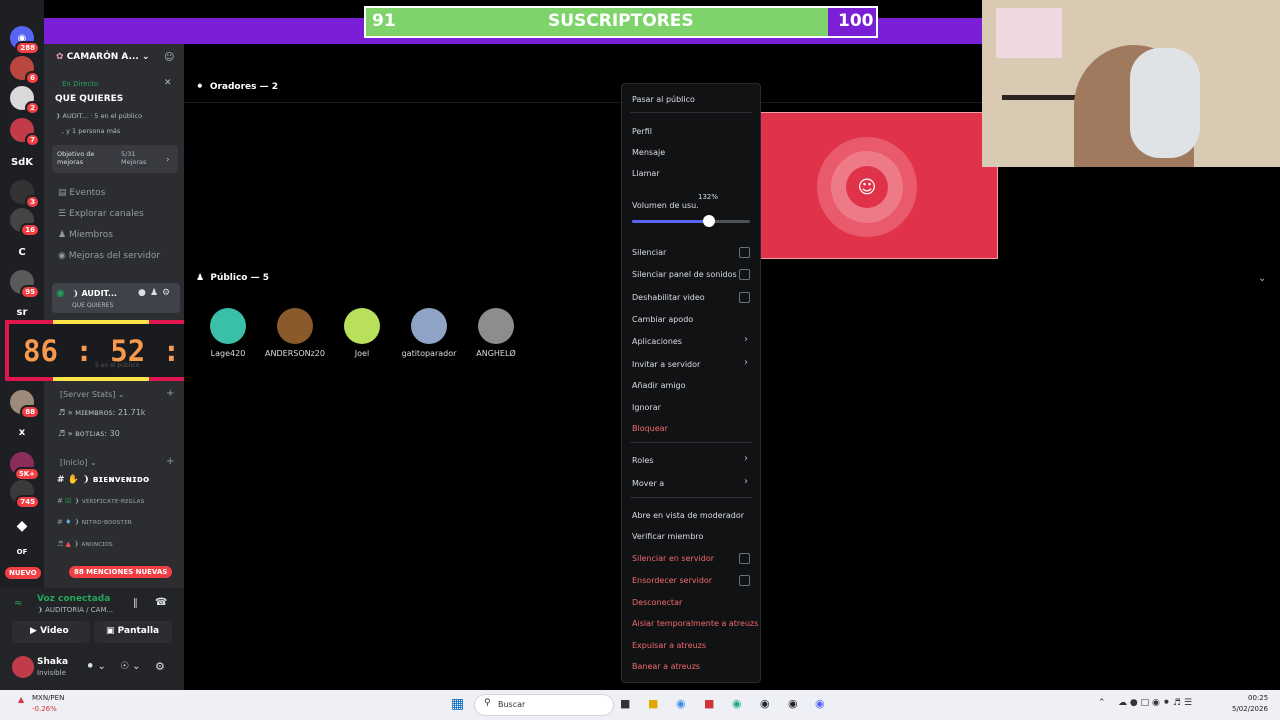  What do you see at coordinates (684, 274) in the screenshot?
I see `menu-mute-soundboard: Silenciar panel de sonidos` at bounding box center [684, 274].